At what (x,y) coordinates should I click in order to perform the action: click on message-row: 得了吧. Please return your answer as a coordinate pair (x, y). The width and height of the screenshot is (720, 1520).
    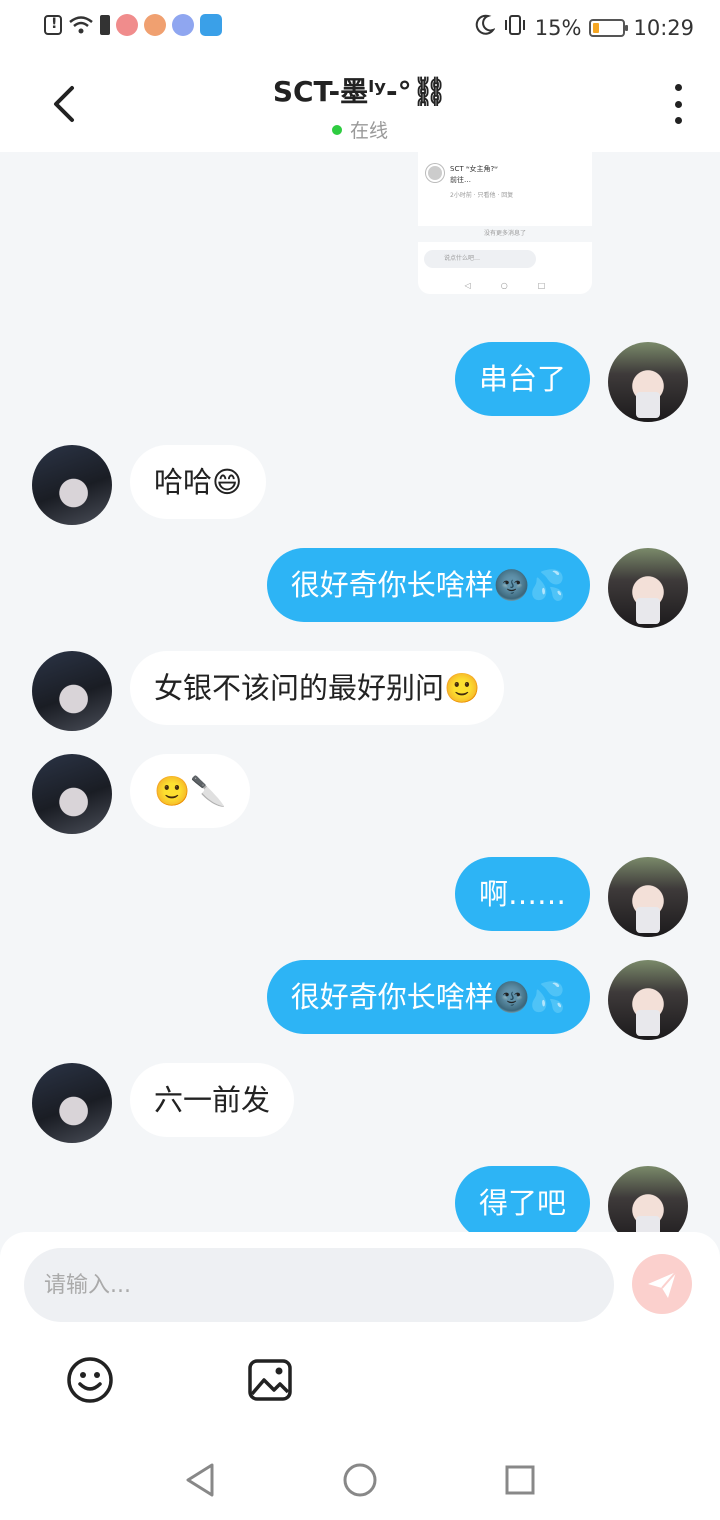
    Looking at the image, I should click on (571, 1199).